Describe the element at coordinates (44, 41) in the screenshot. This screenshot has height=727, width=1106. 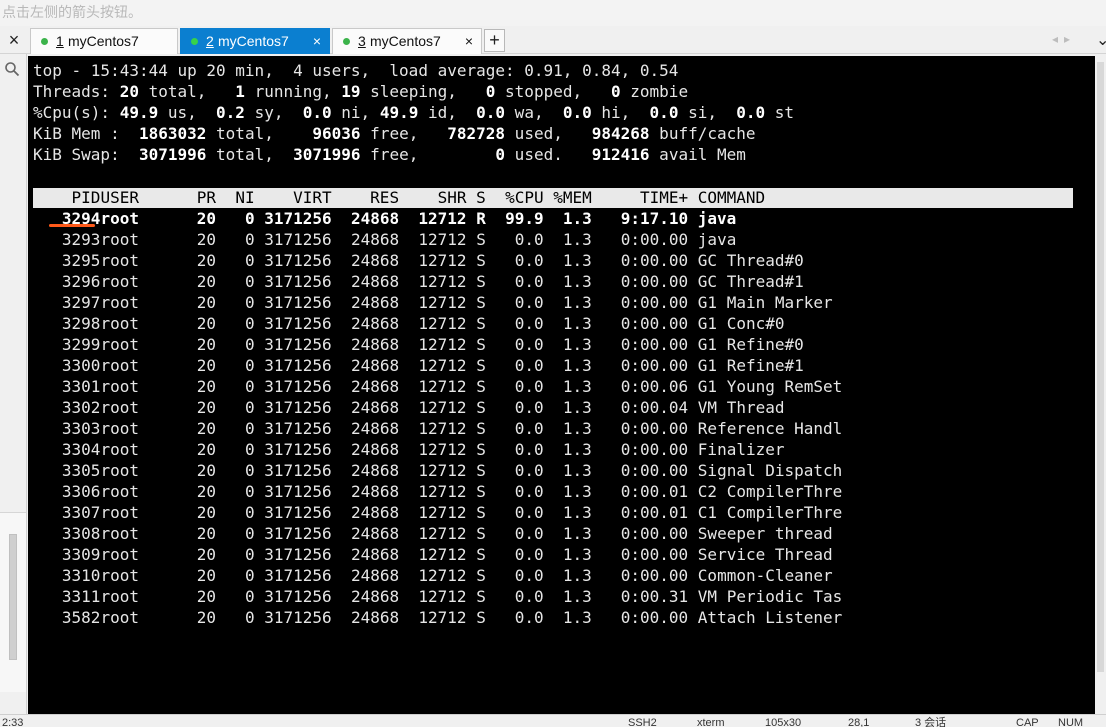
I see `connected-status-icon` at that location.